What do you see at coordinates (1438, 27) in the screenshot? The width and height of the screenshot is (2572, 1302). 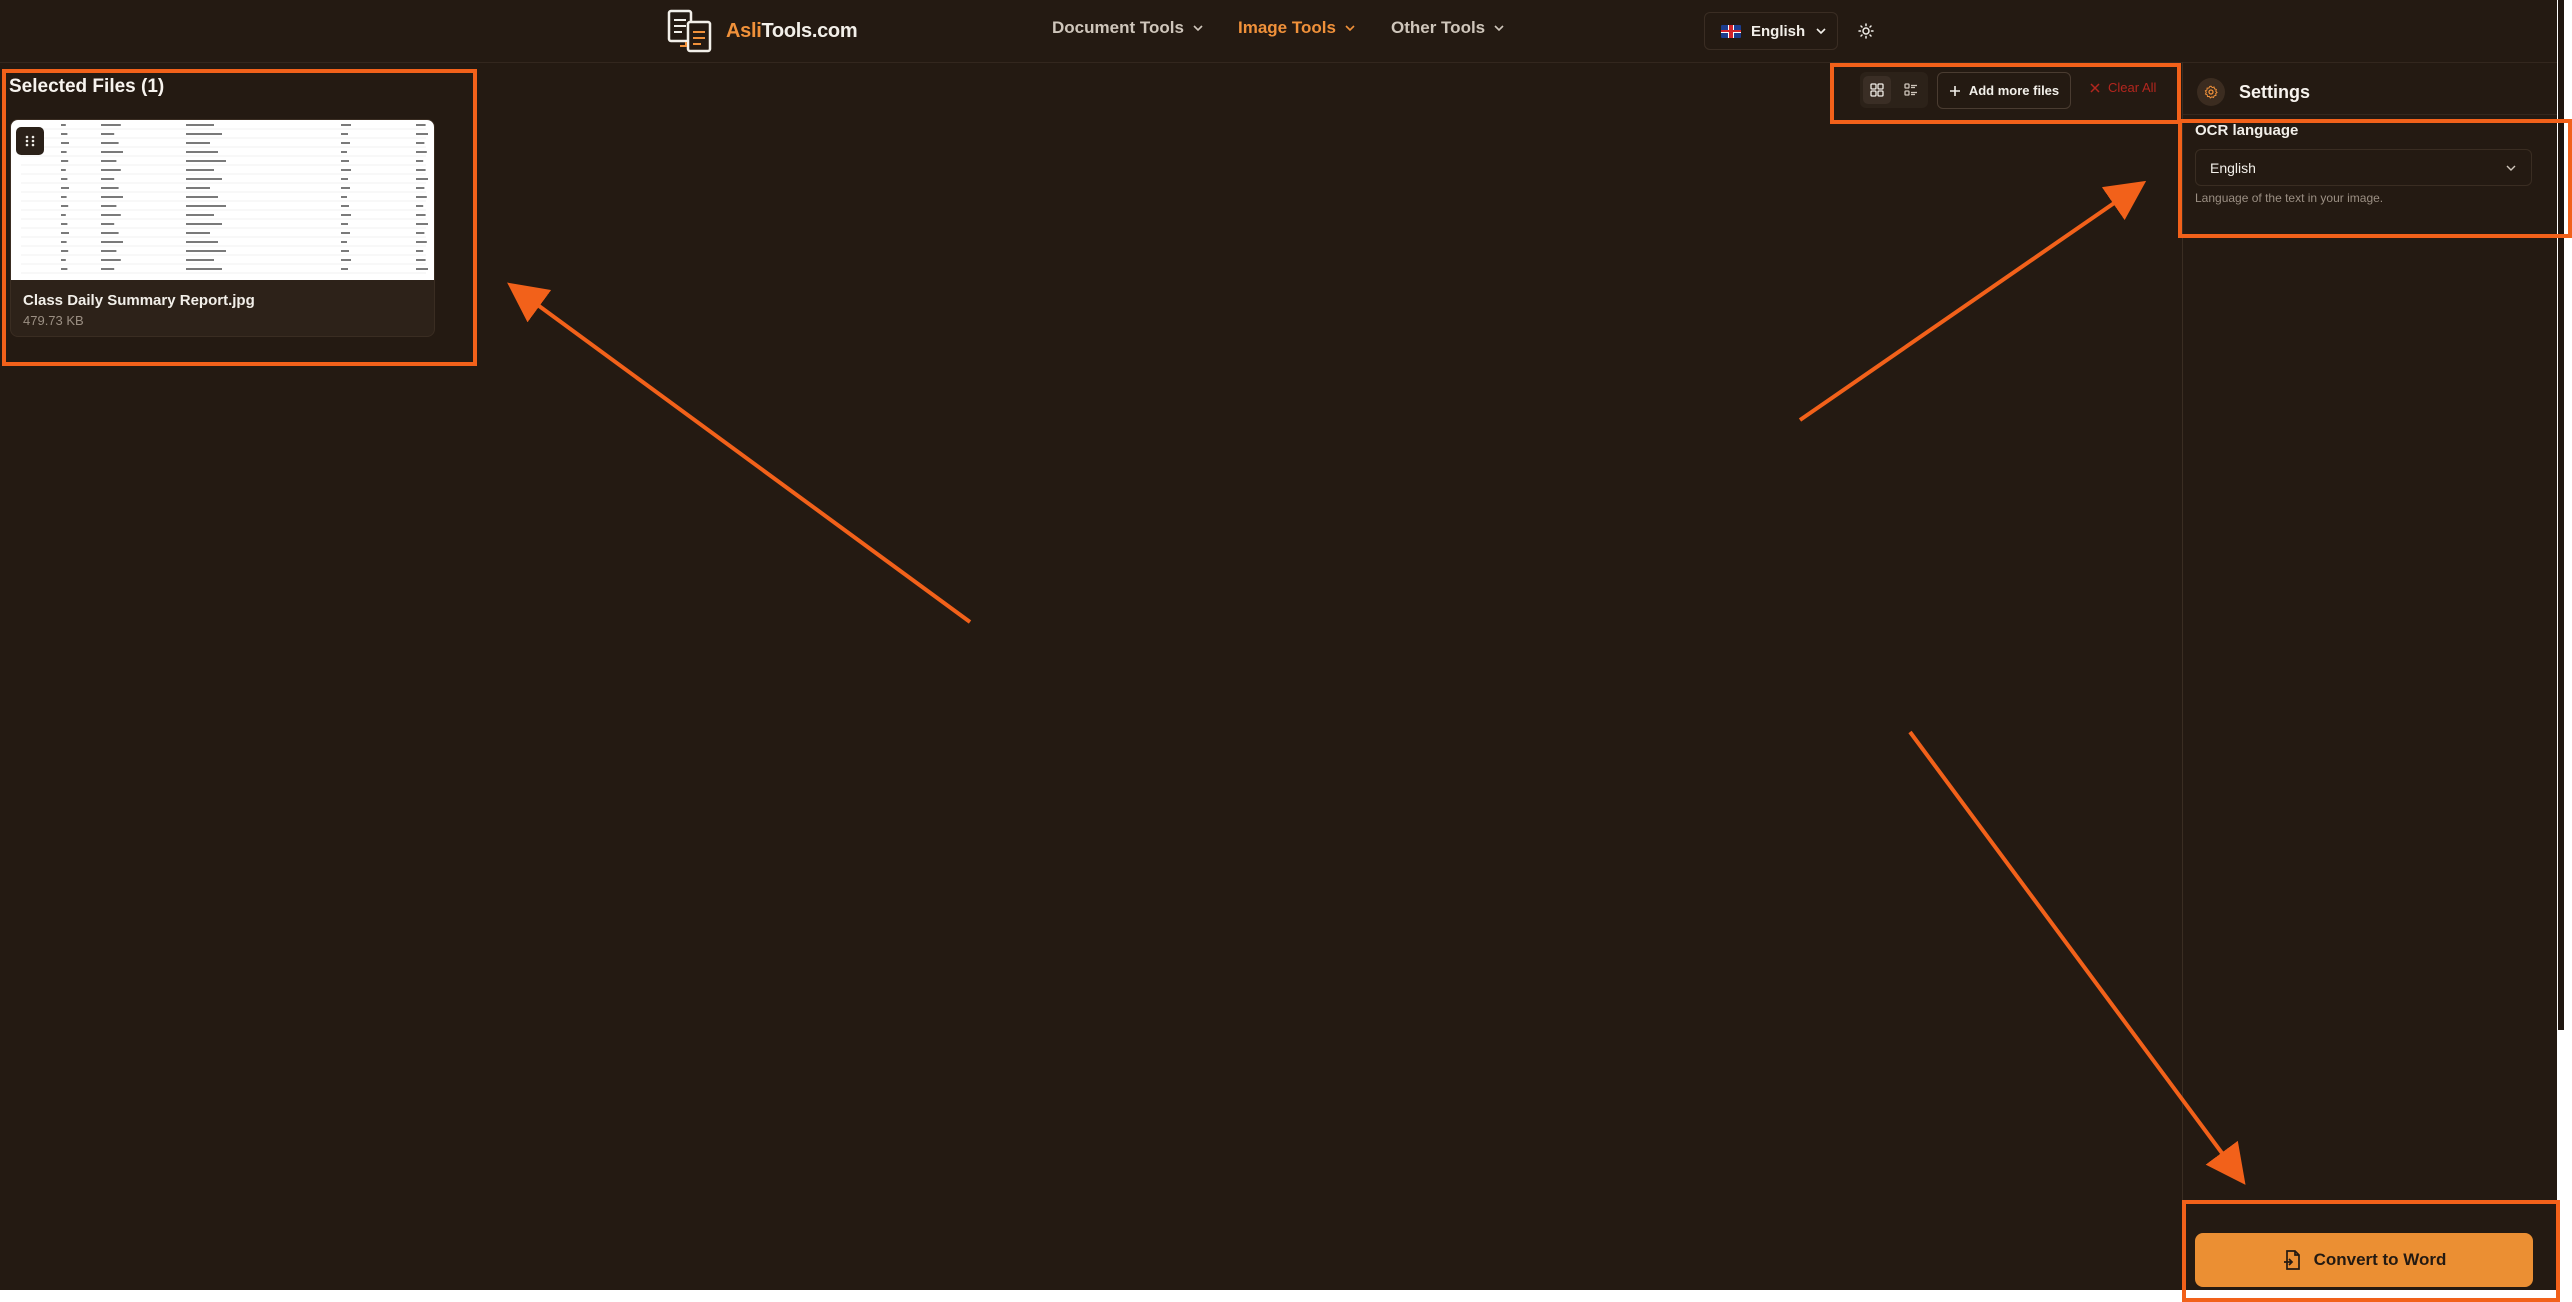 I see `nav-label: Other Tools` at bounding box center [1438, 27].